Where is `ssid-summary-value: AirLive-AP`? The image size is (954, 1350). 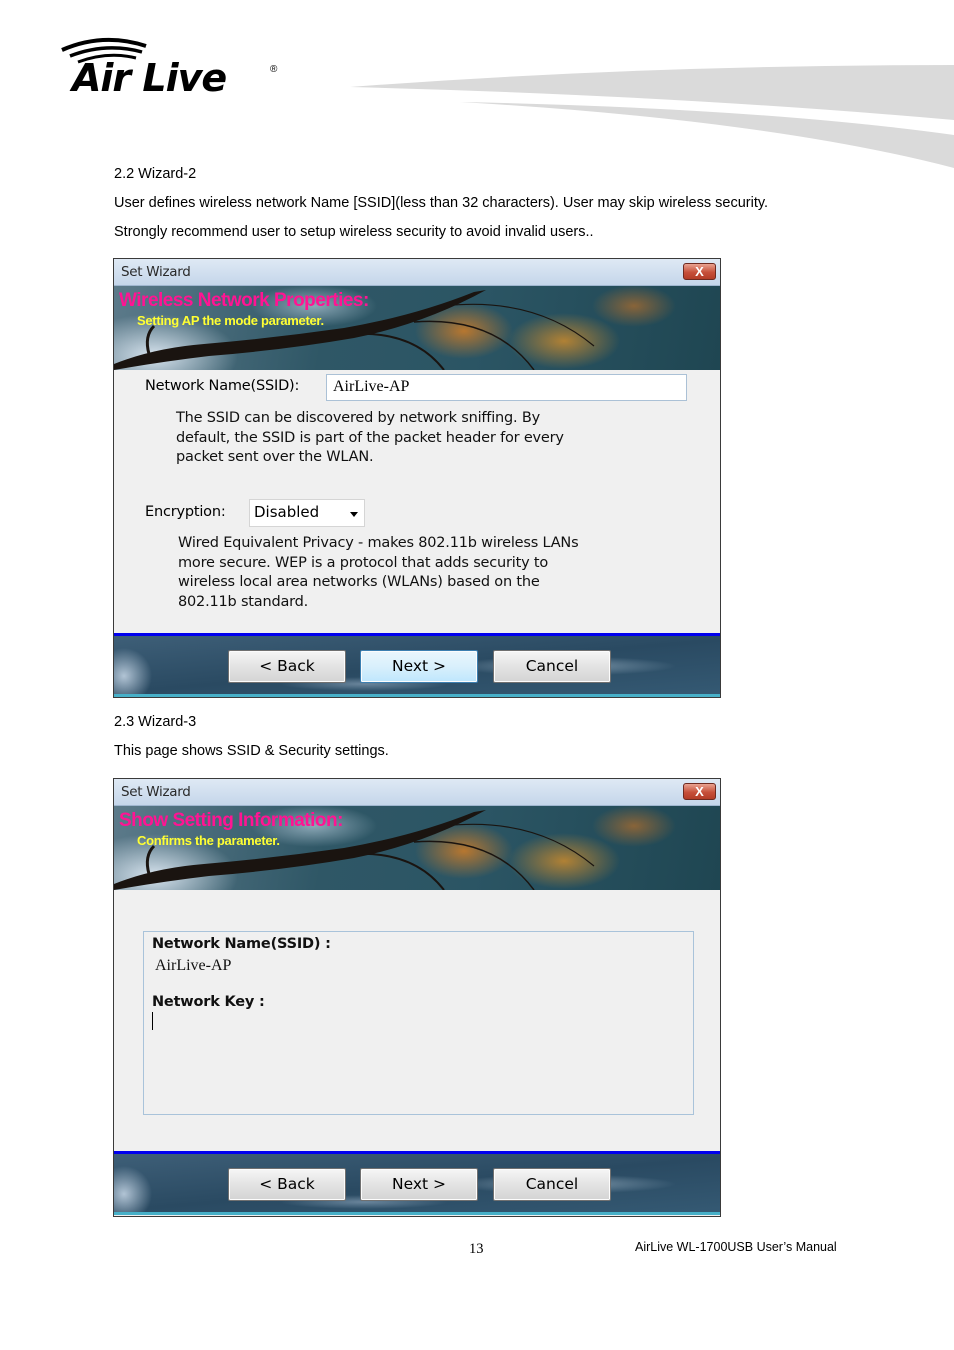 ssid-summary-value: AirLive-AP is located at coordinates (193, 965).